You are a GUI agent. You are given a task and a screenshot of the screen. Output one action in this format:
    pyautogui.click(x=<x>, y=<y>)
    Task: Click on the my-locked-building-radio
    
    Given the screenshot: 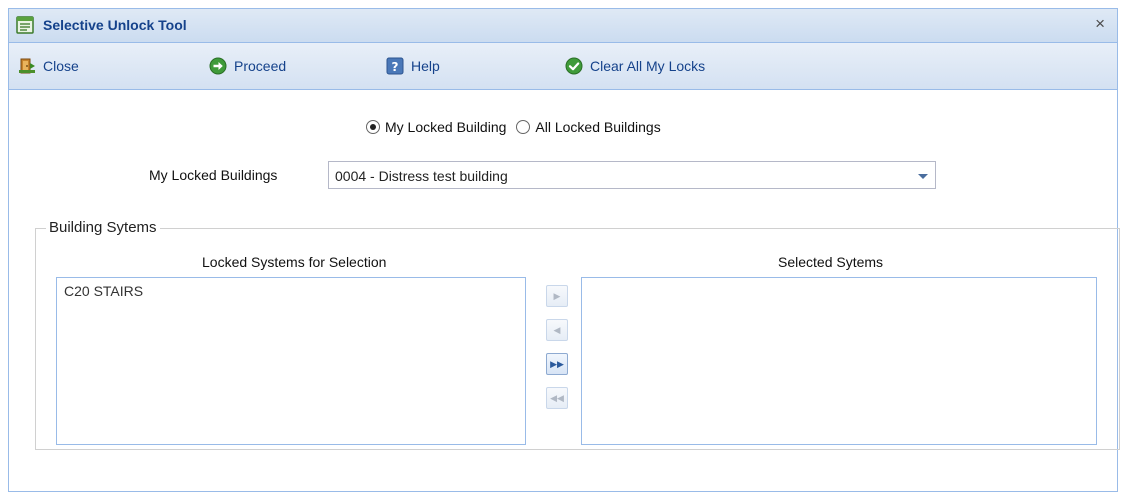 What is the action you would take?
    pyautogui.click(x=373, y=127)
    